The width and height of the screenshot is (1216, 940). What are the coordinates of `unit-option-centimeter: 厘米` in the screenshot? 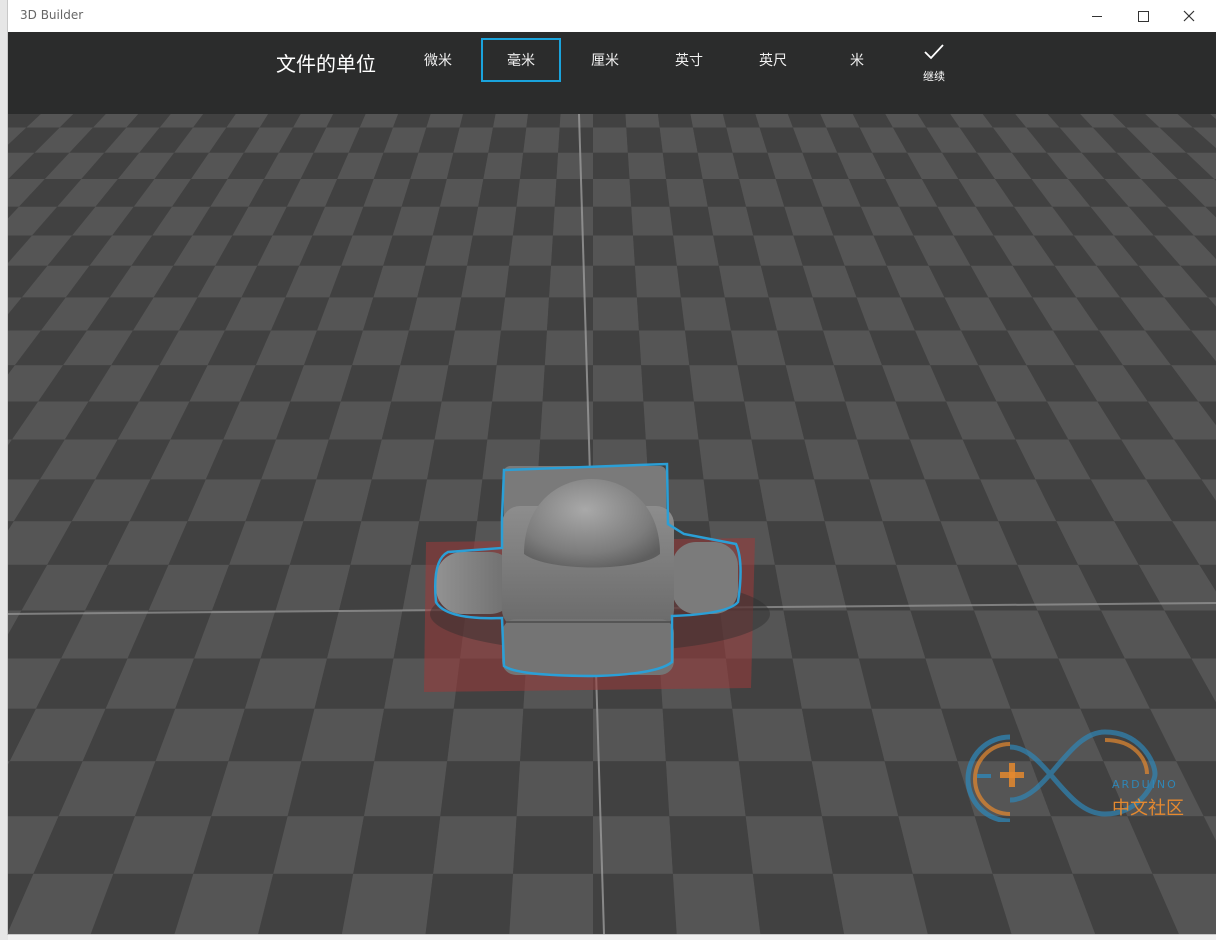 It's located at (605, 60).